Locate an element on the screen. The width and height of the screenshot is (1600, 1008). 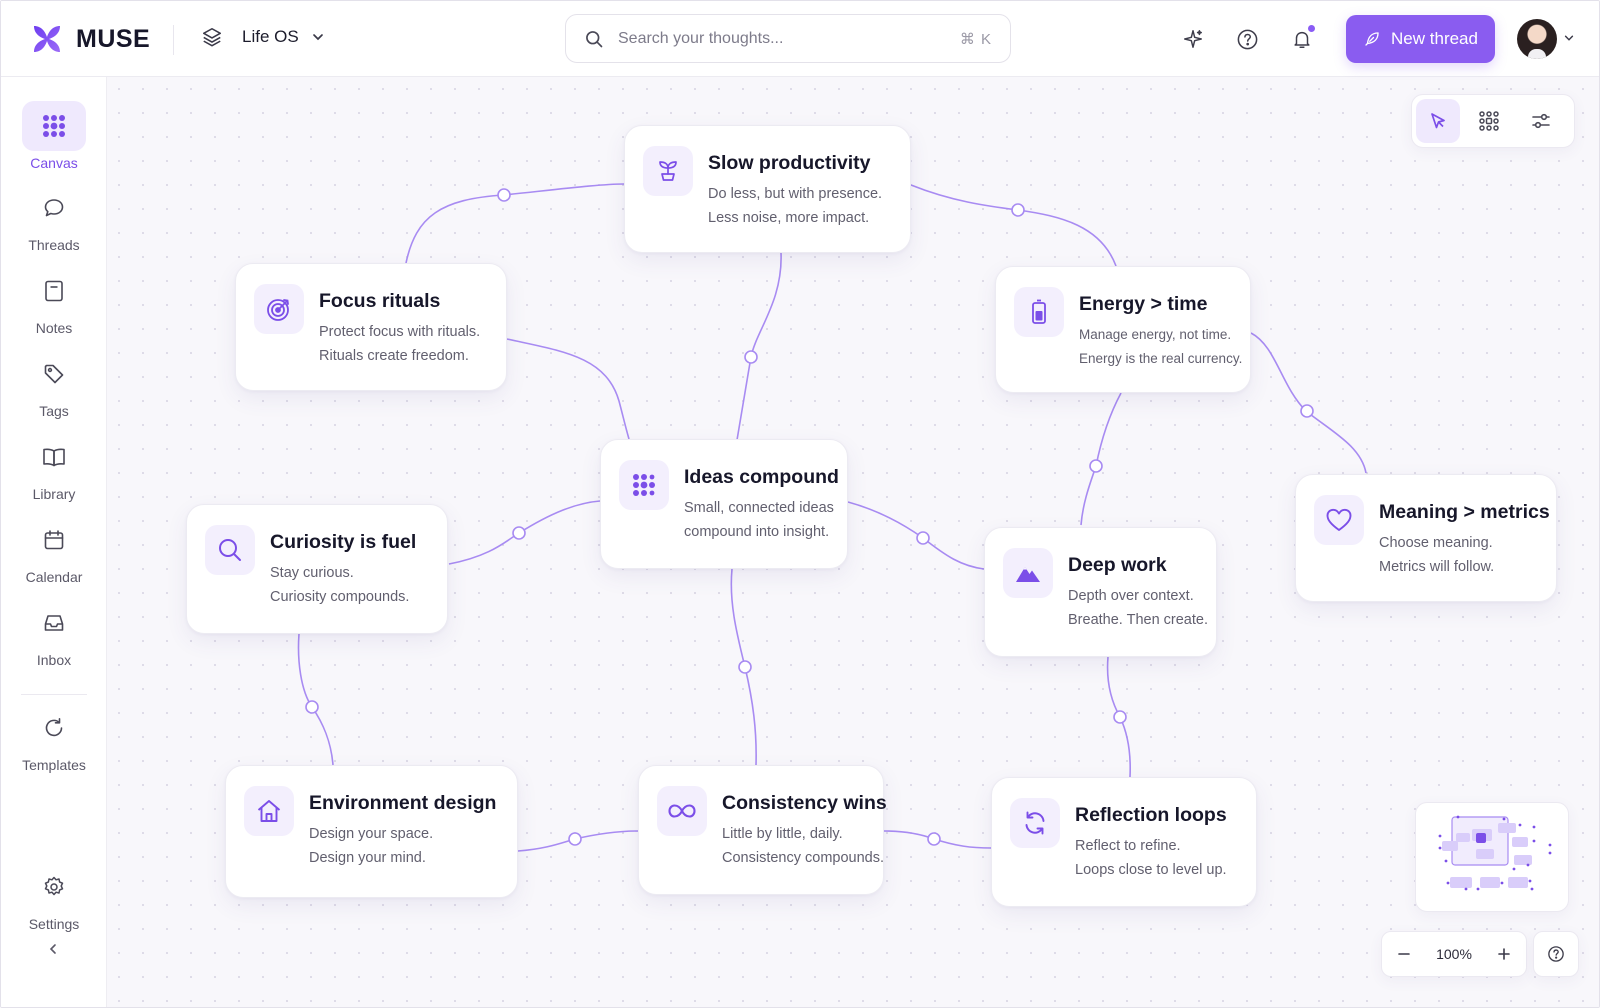
sidebar-item-label: Settings is located at coordinates (54, 924).